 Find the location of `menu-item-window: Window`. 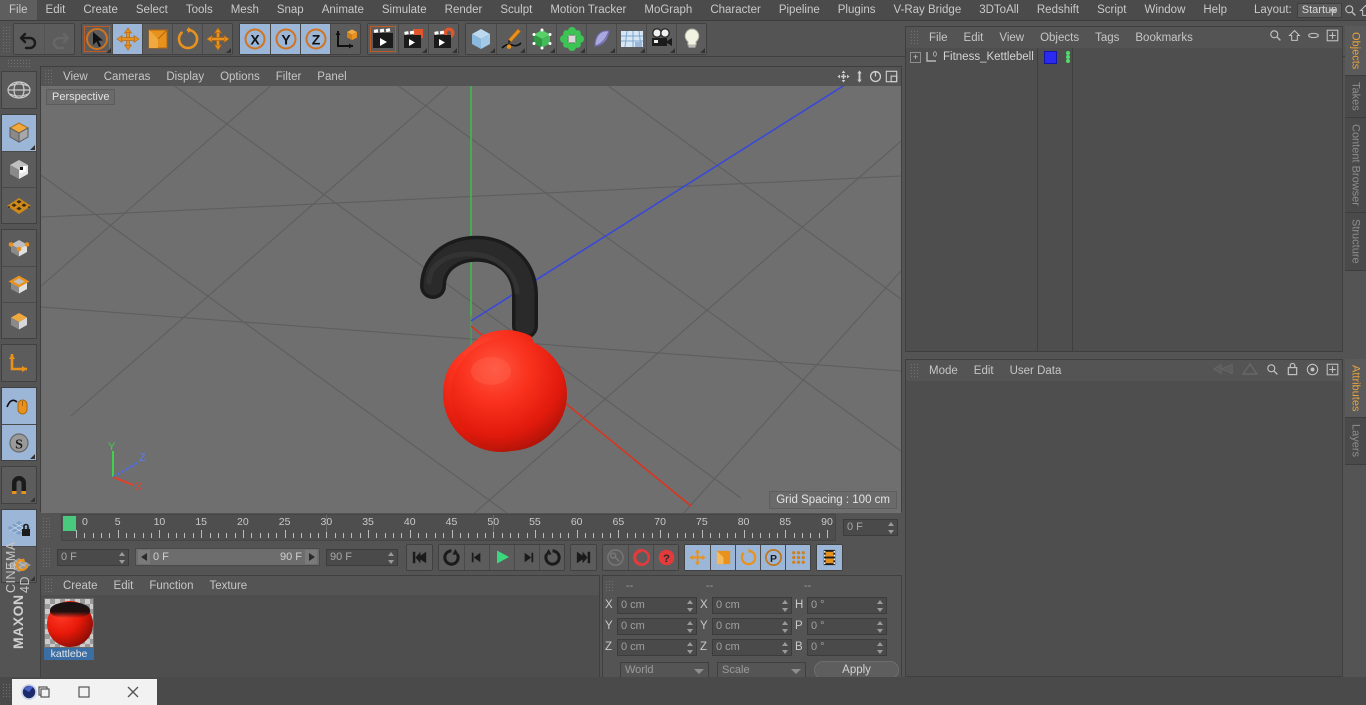

menu-item-window: Window is located at coordinates (1164, 10).